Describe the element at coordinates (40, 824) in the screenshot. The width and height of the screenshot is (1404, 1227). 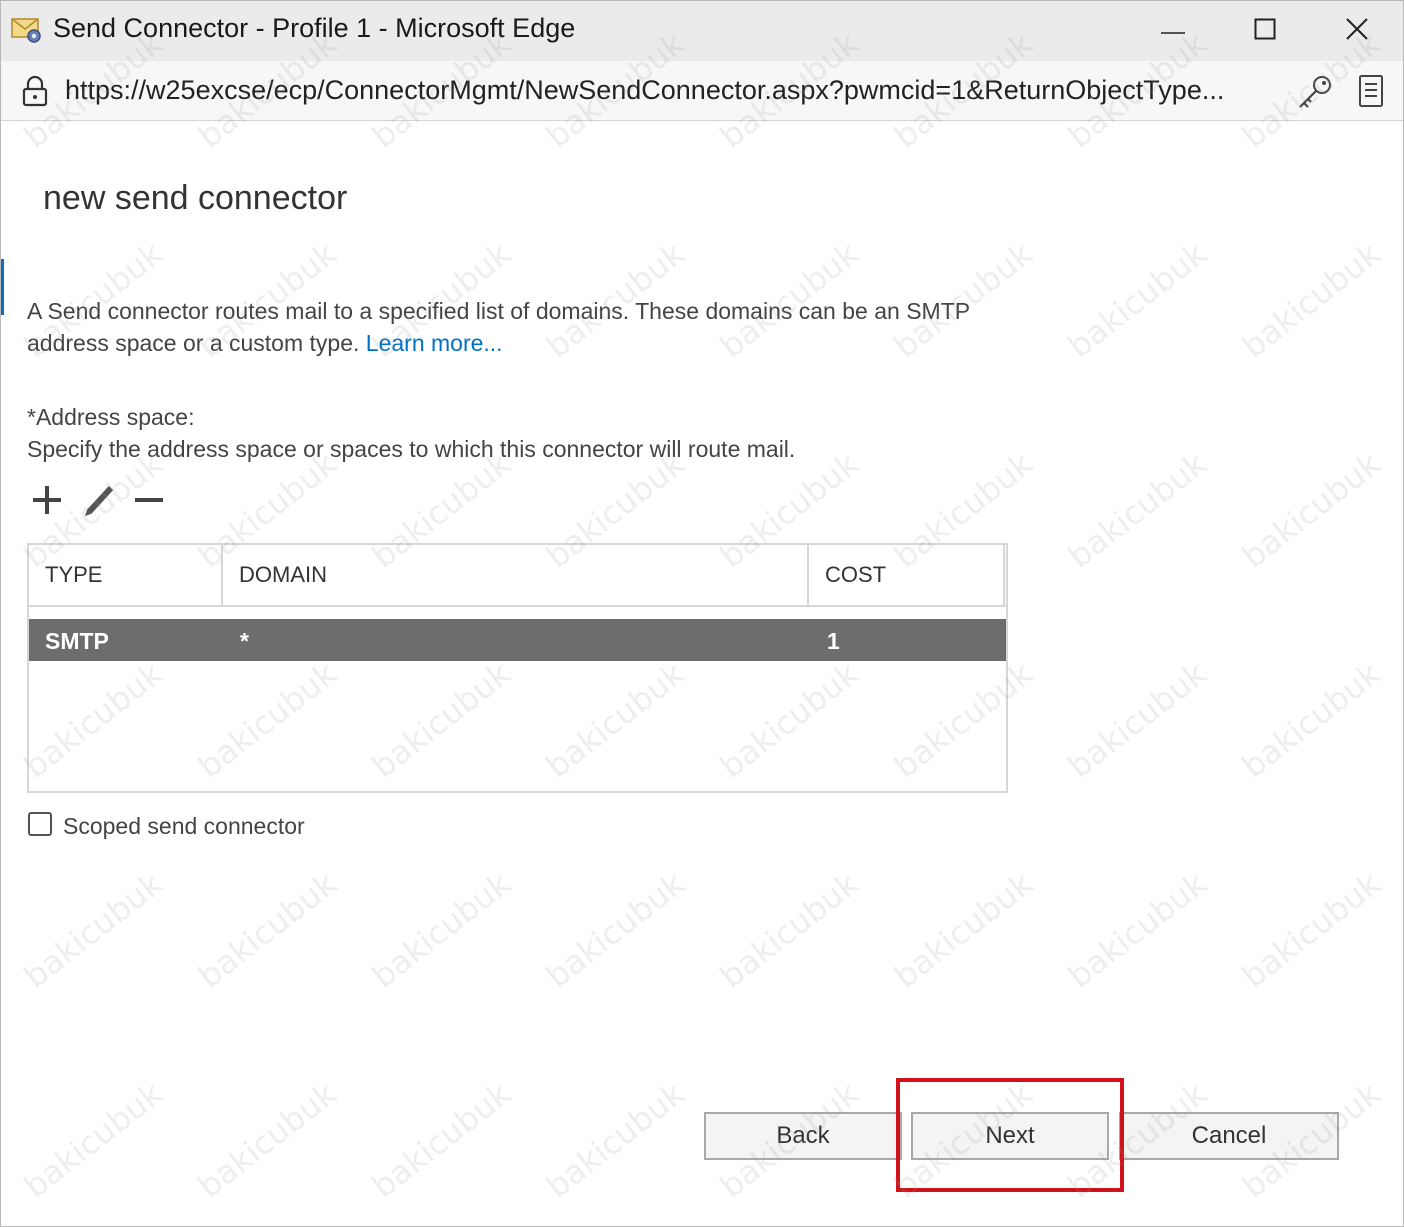
I see `scoped-send-connector-checkbox` at that location.